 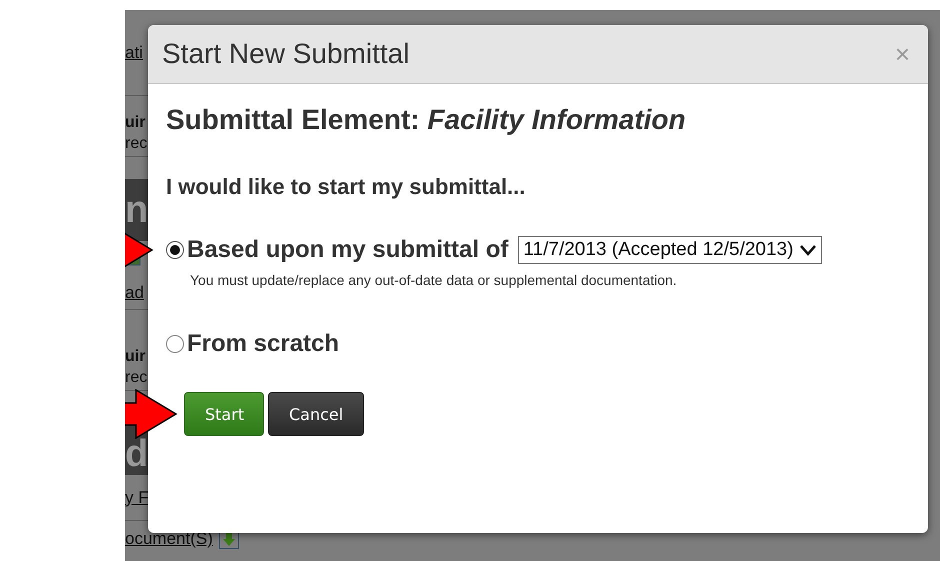 I want to click on hint-text: You must update/replace any out-of-date data or supplemental documentation., so click(x=434, y=280).